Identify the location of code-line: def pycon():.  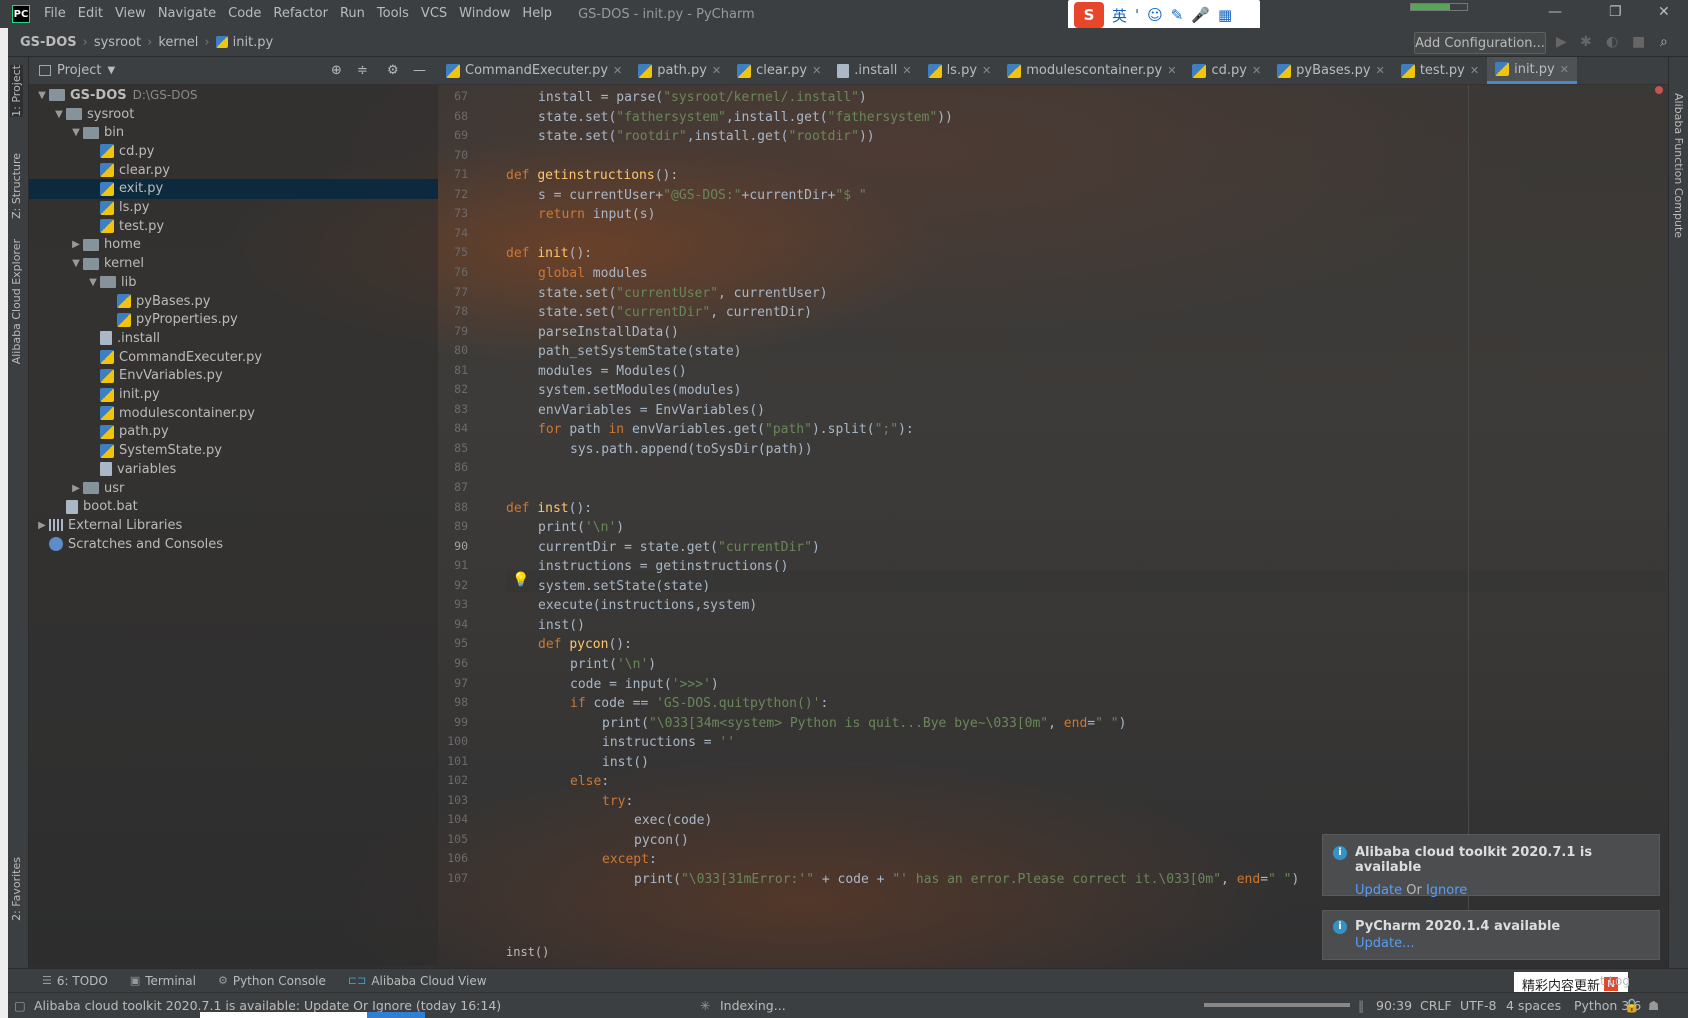
(585, 644).